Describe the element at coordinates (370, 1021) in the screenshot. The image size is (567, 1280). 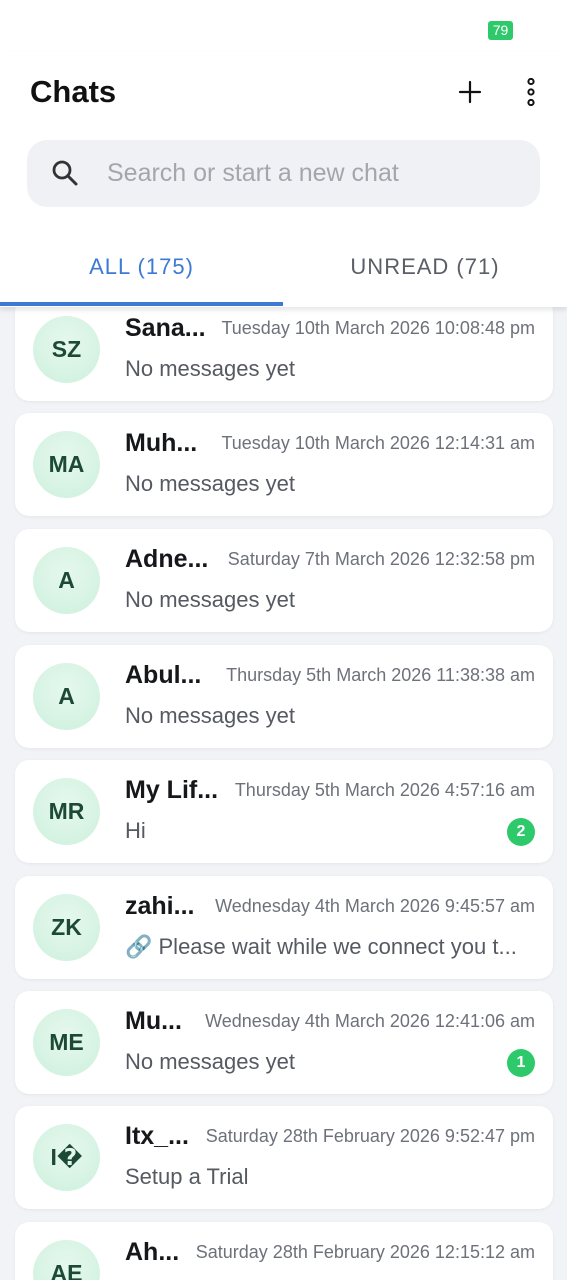
I see `chat-timestamp: Wednesday 4th March 2026 12:41:06 am` at that location.